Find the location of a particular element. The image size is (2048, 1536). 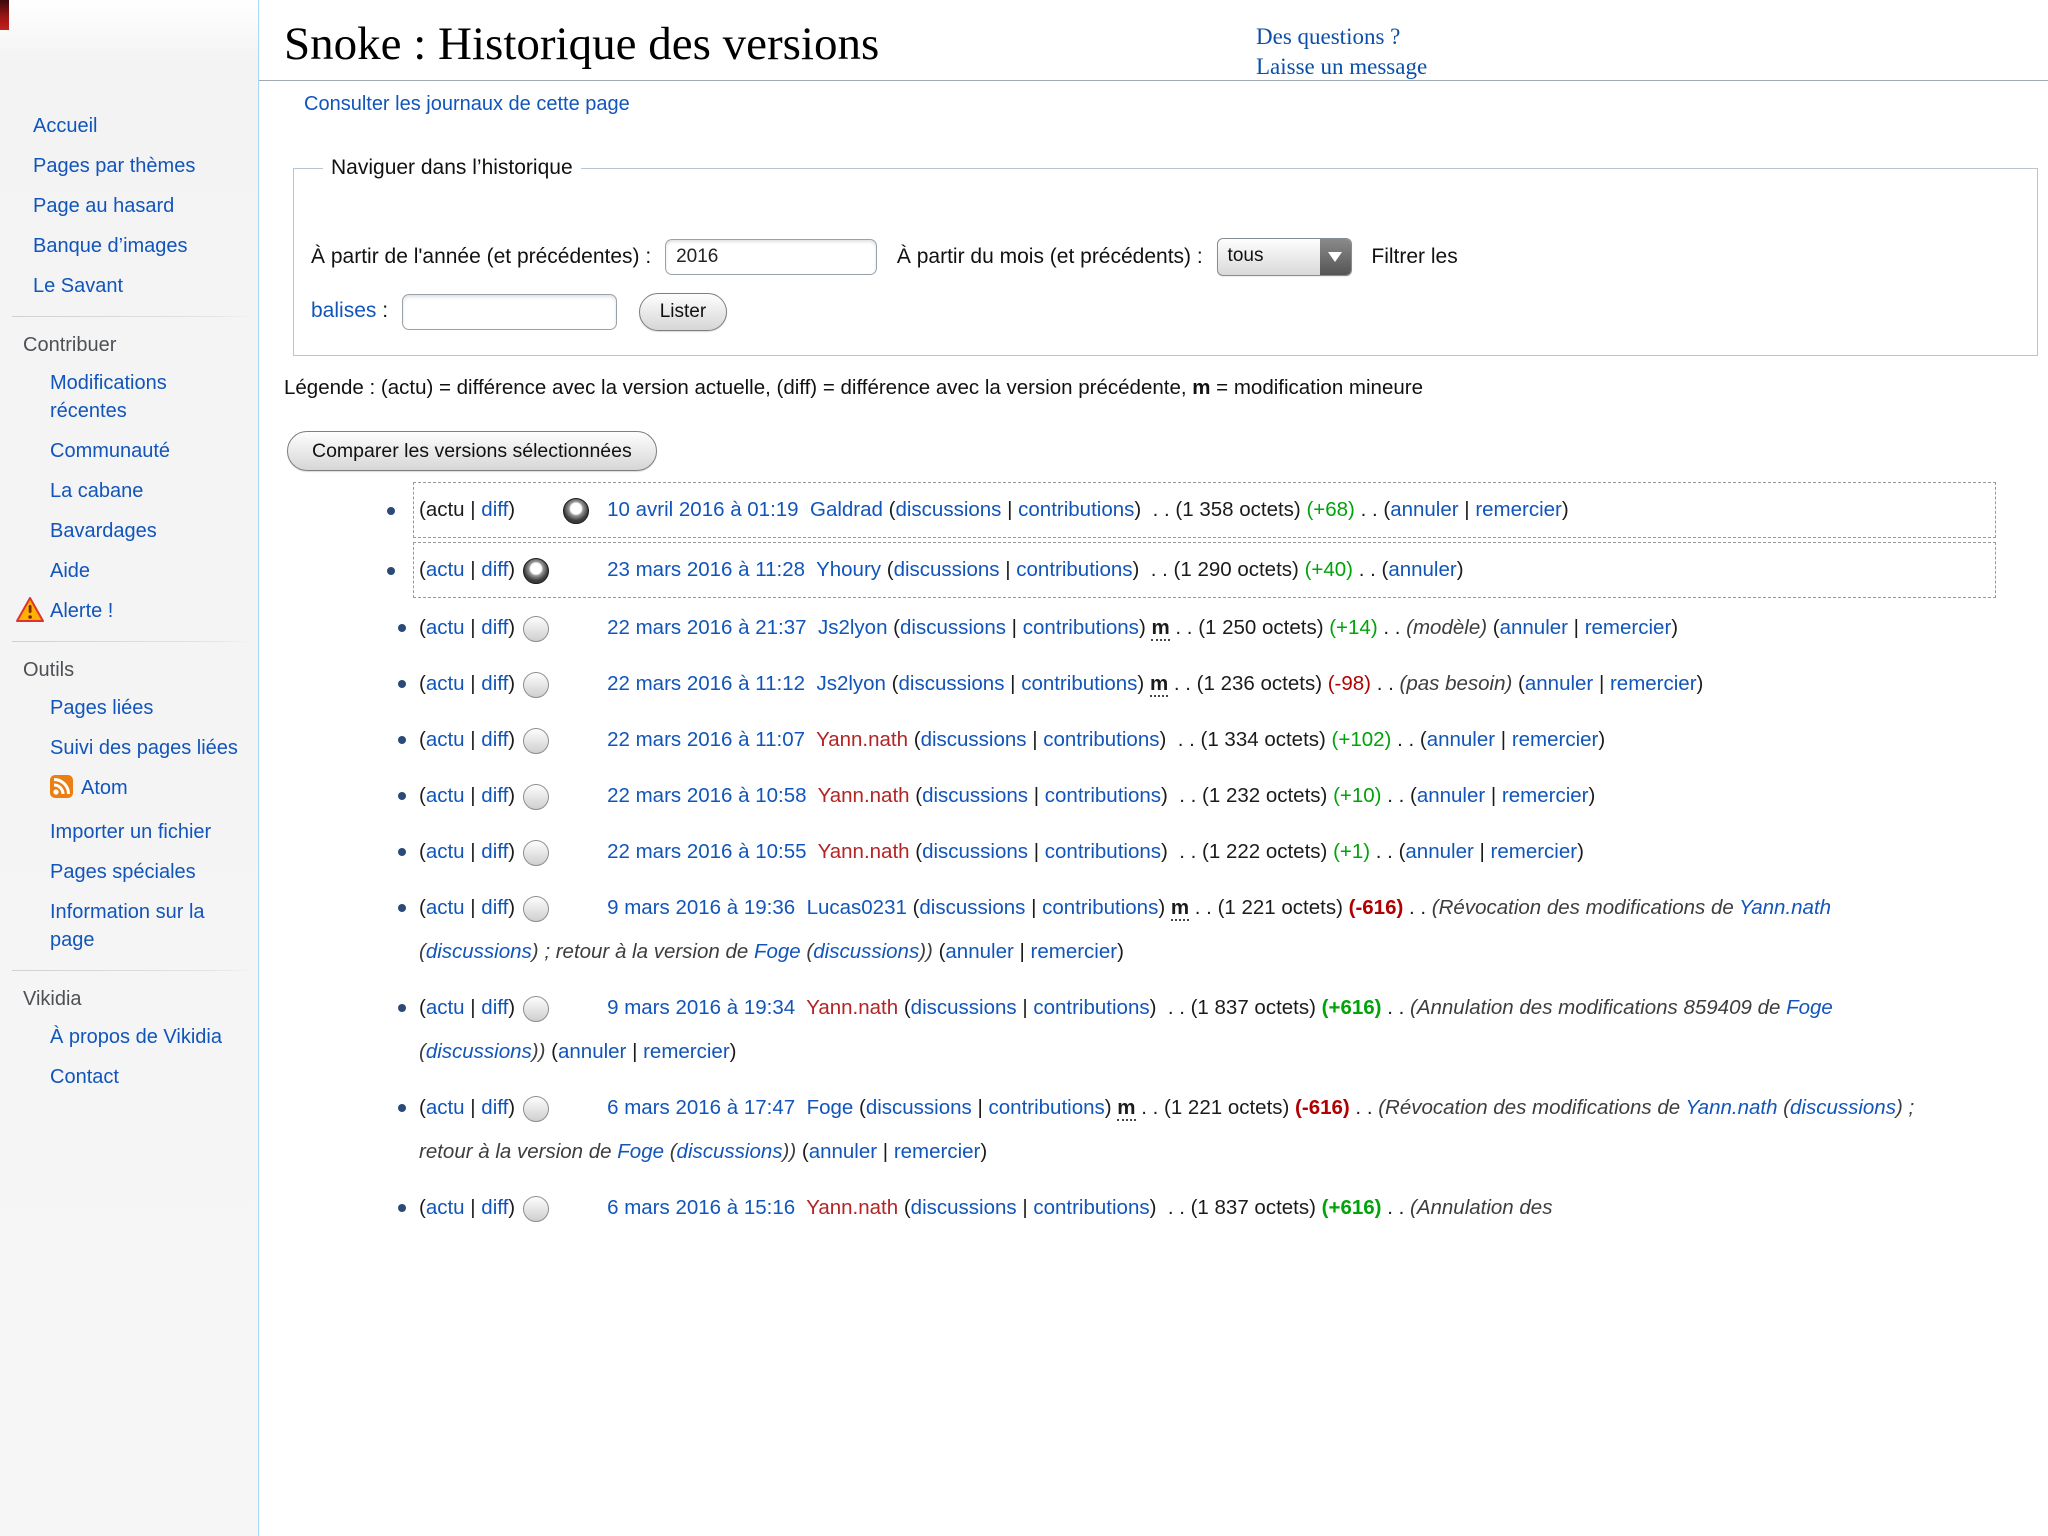

revision-date-link: 10 avril 2016 à 01:19 is located at coordinates (702, 509).